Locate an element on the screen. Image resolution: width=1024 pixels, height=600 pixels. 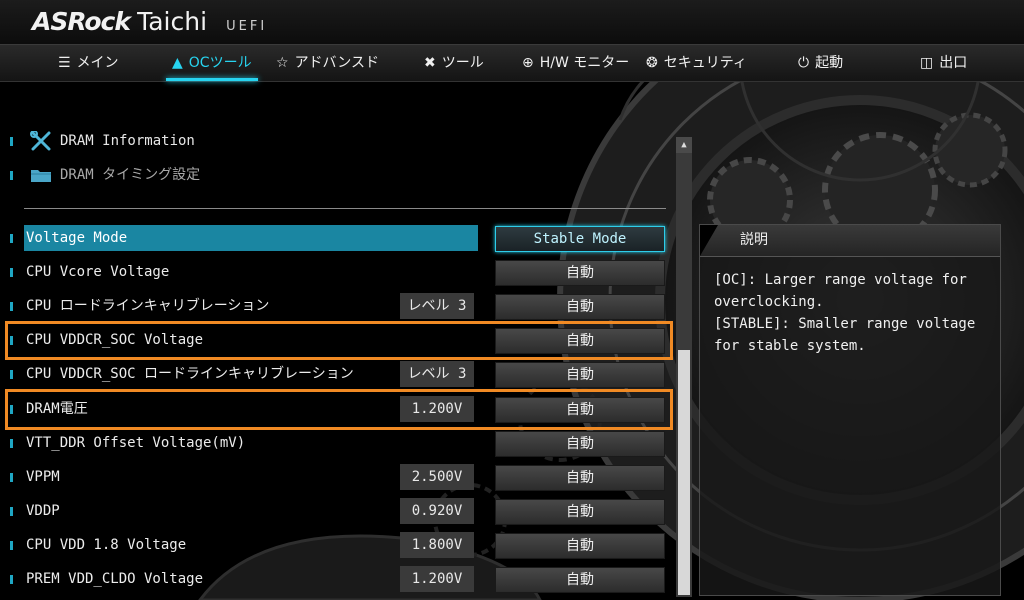
tab-security: ❂ セキュリティ is located at coordinates (696, 63).